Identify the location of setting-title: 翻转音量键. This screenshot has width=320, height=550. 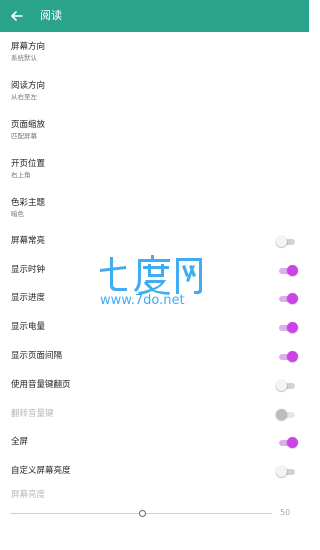
(32, 414).